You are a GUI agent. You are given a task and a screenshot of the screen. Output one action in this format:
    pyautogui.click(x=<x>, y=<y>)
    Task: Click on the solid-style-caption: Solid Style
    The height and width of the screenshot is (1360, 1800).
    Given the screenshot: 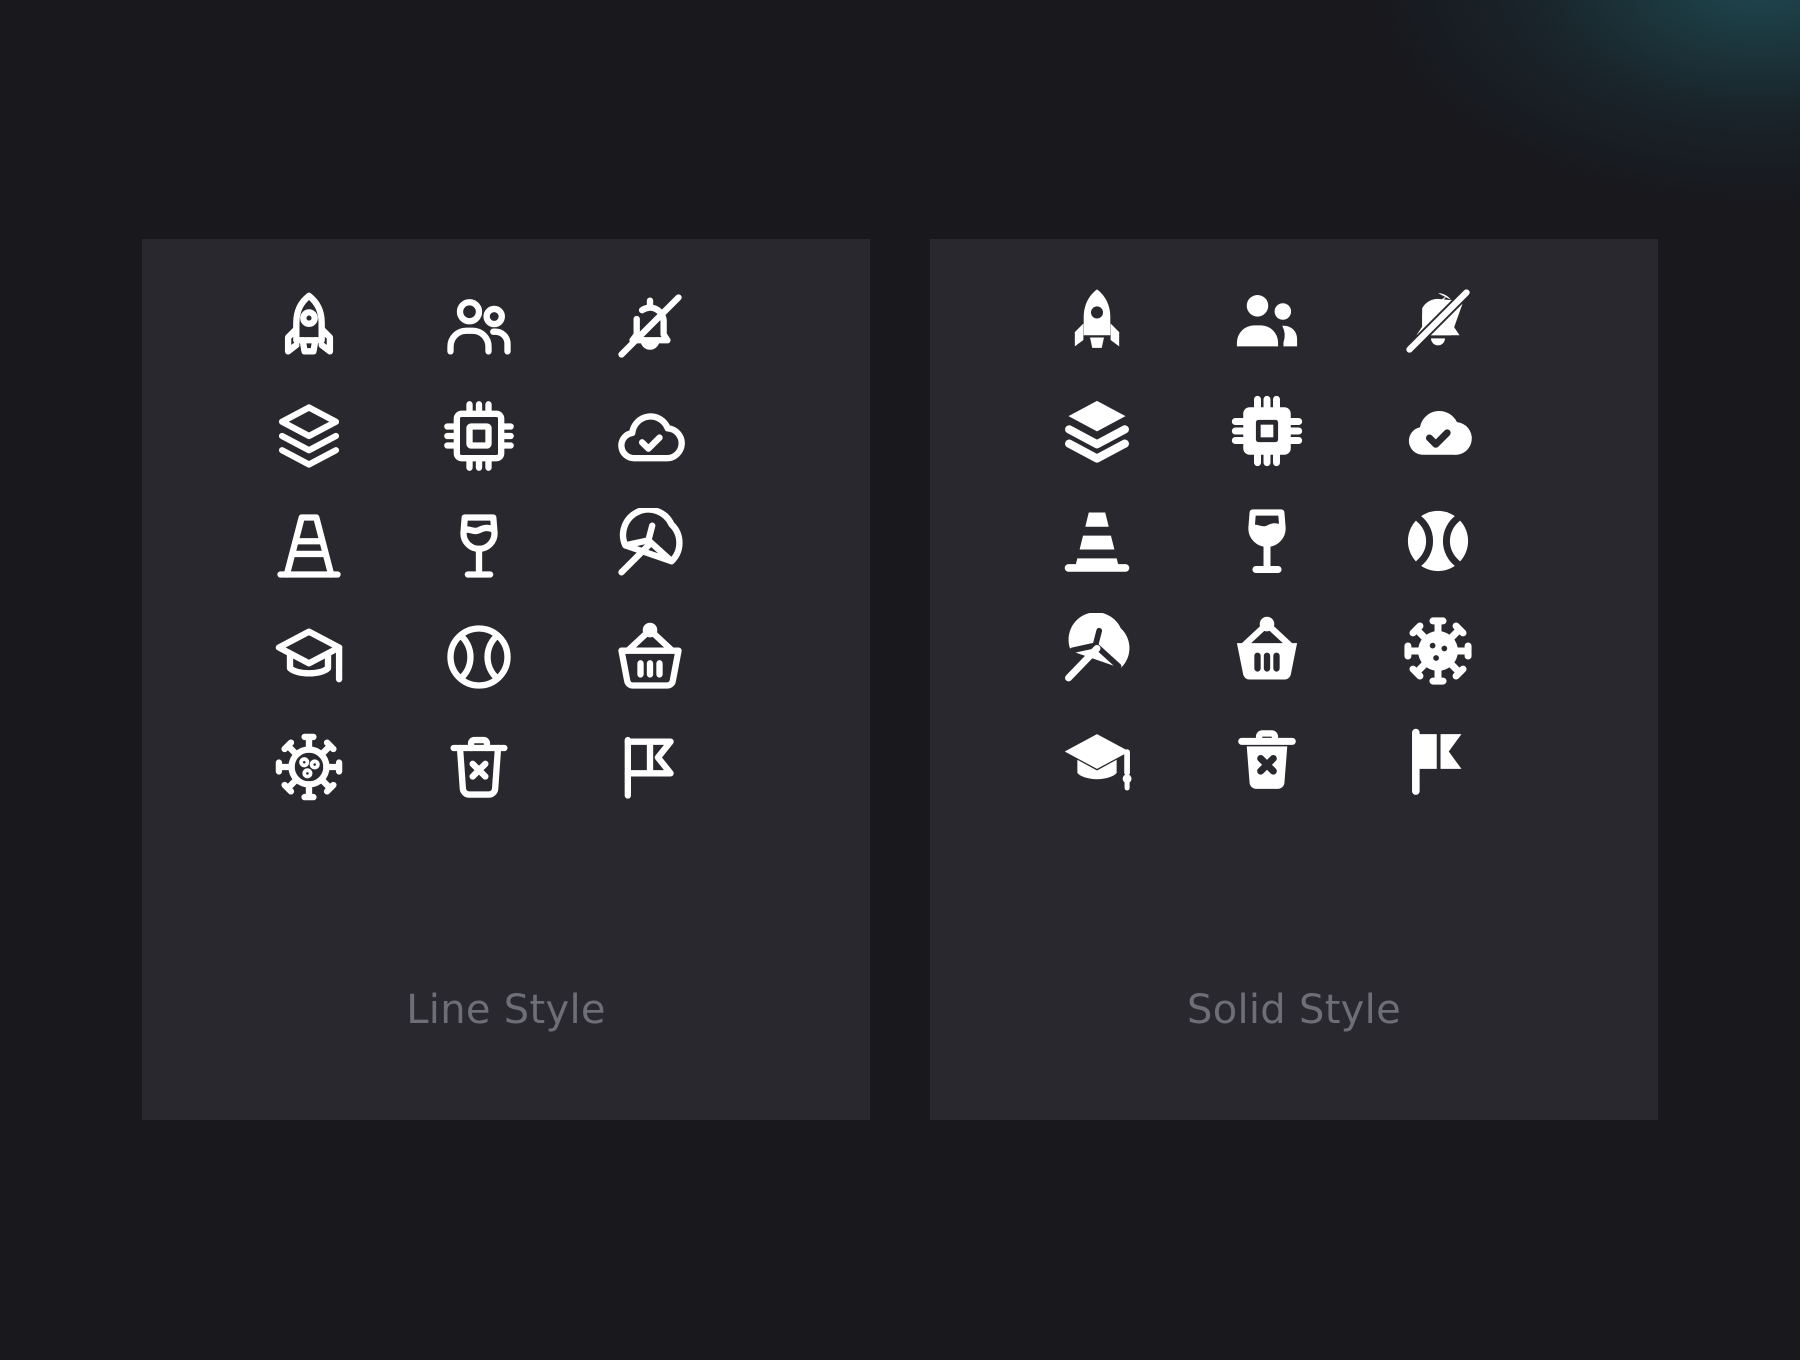 What is the action you would take?
    pyautogui.click(x=1294, y=1010)
    